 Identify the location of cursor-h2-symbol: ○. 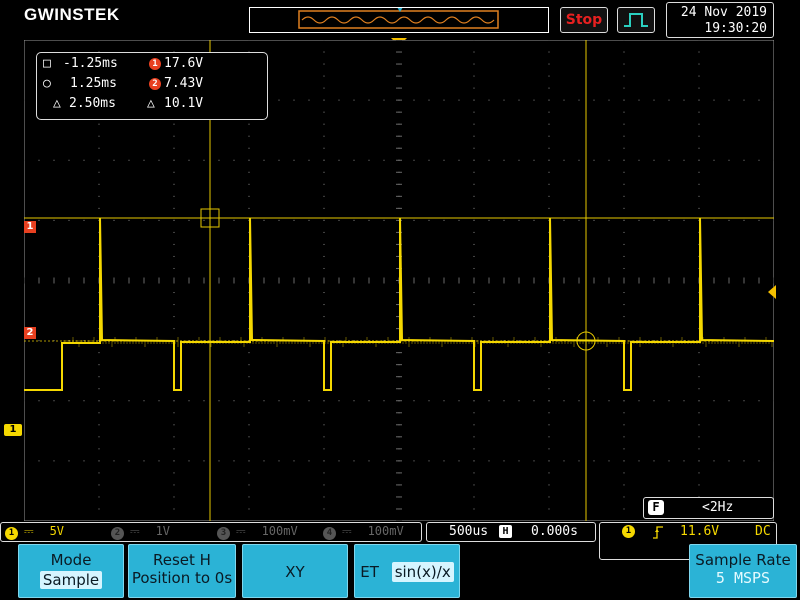
(47, 83).